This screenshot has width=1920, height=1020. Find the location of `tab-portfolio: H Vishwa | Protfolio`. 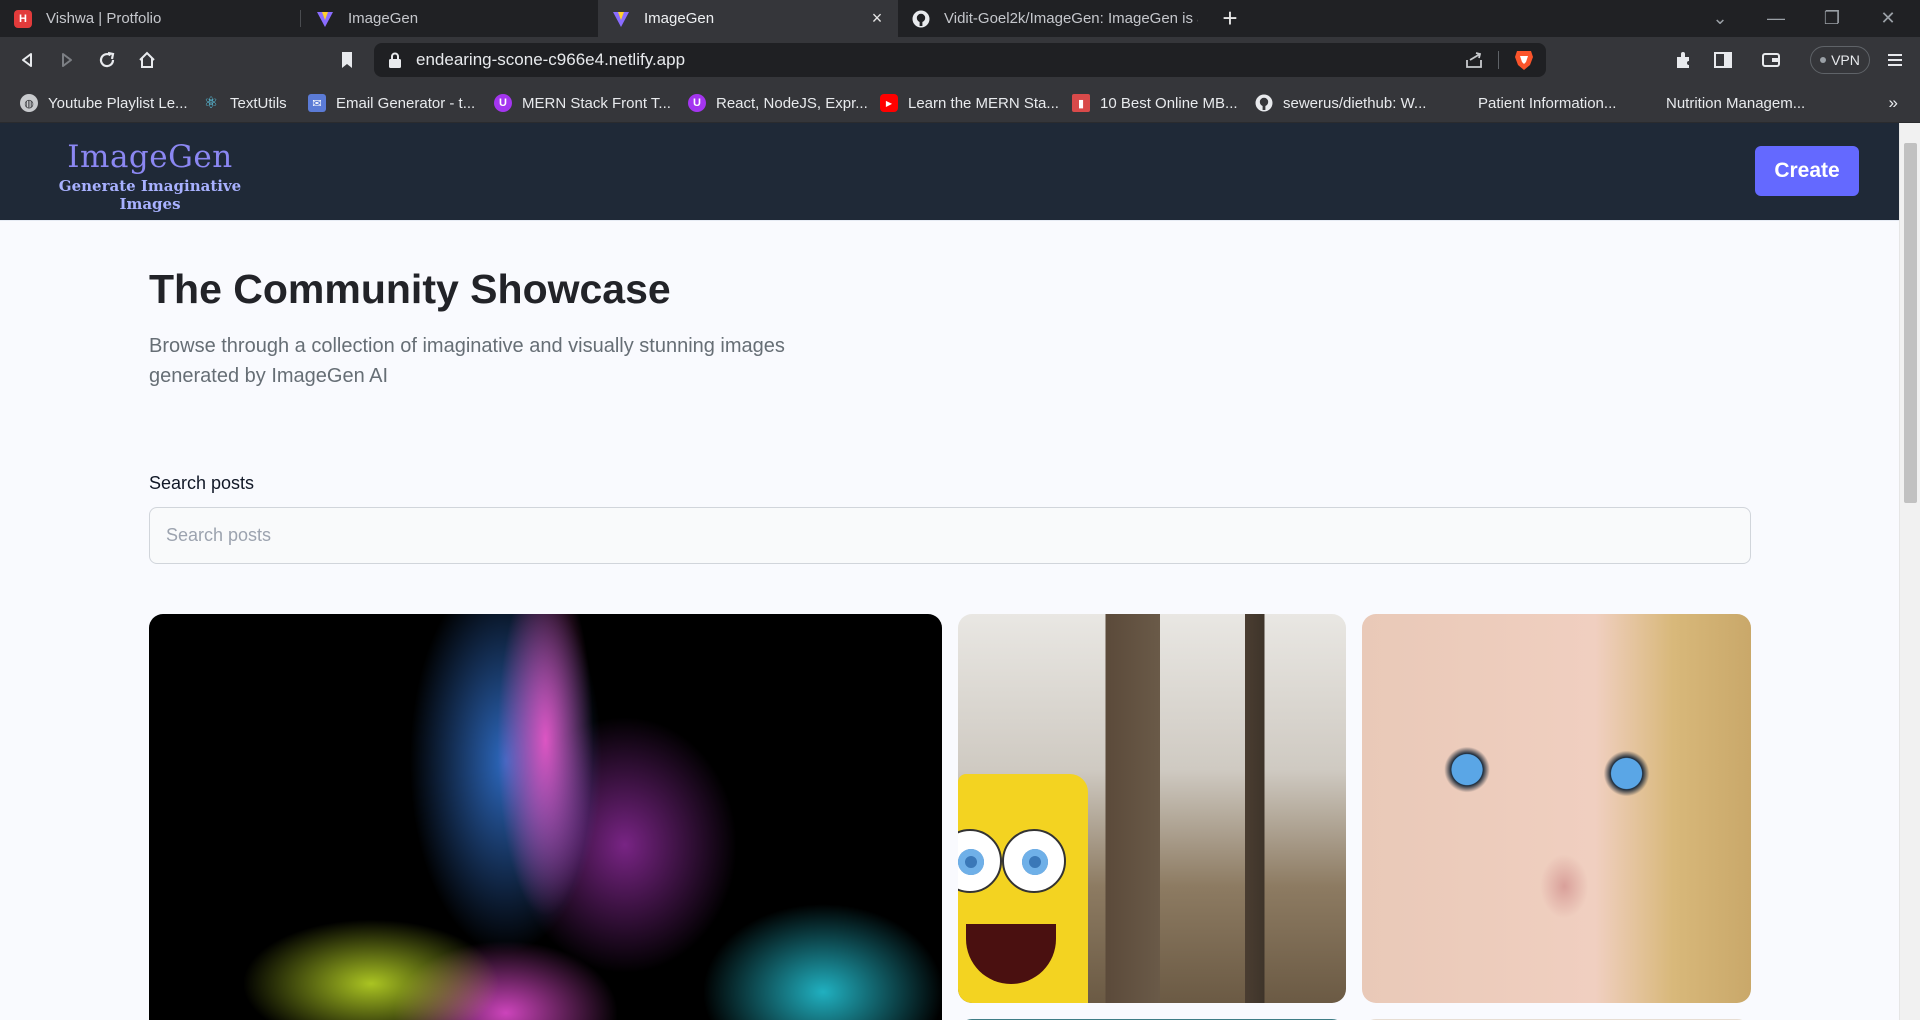

tab-portfolio: H Vishwa | Protfolio is located at coordinates (150, 18).